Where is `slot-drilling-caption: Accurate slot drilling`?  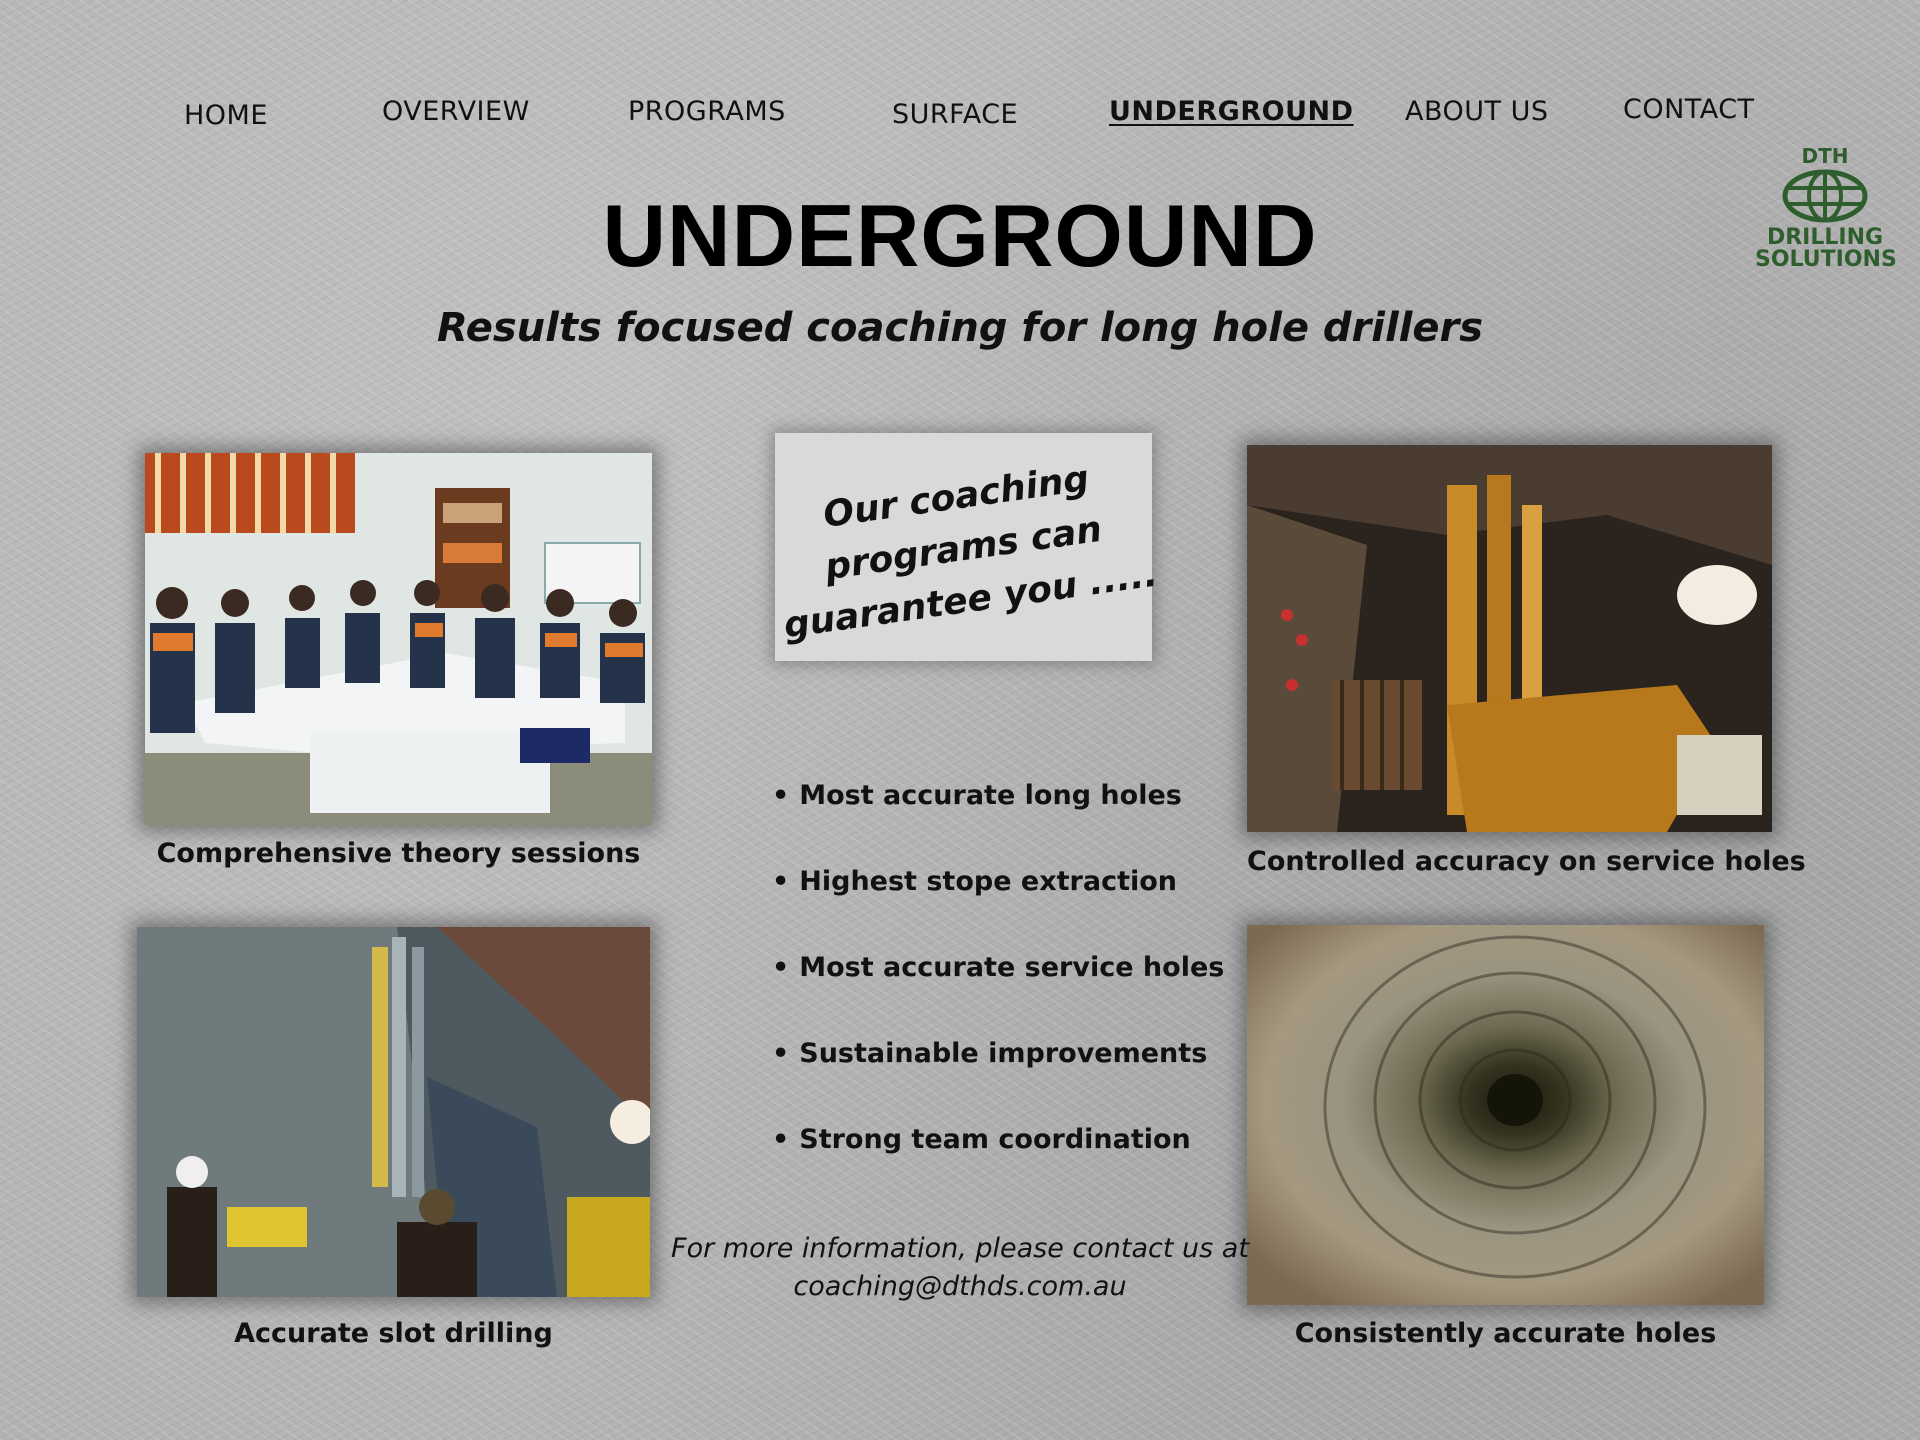
slot-drilling-caption: Accurate slot drilling is located at coordinates (393, 1333).